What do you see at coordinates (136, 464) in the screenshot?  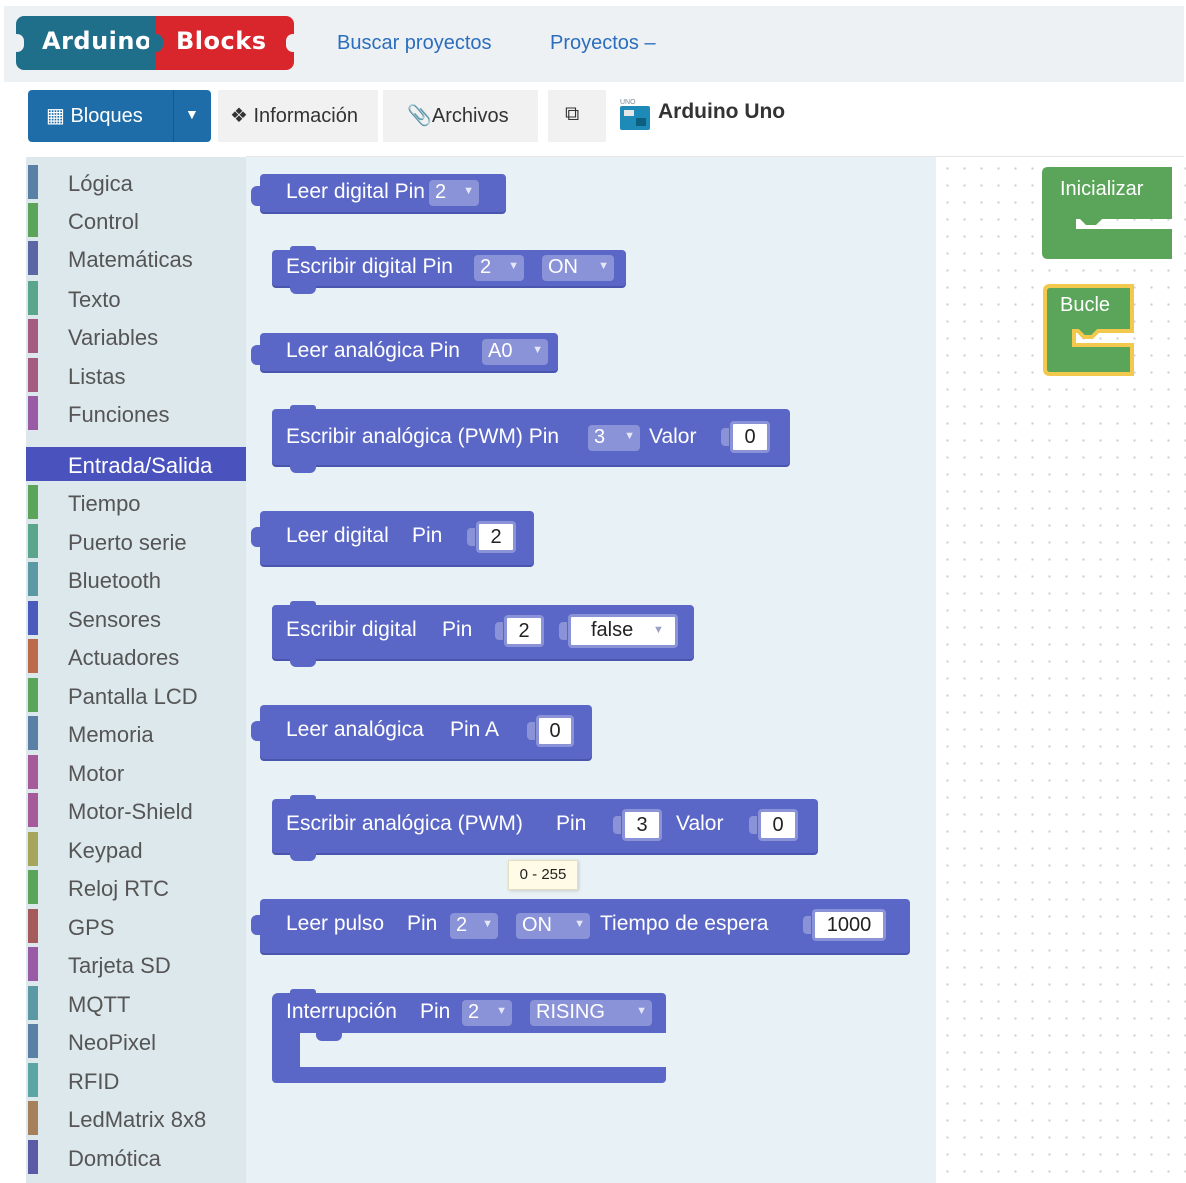 I see `sidebar-item-entrada-salida: Entrada/Salida` at bounding box center [136, 464].